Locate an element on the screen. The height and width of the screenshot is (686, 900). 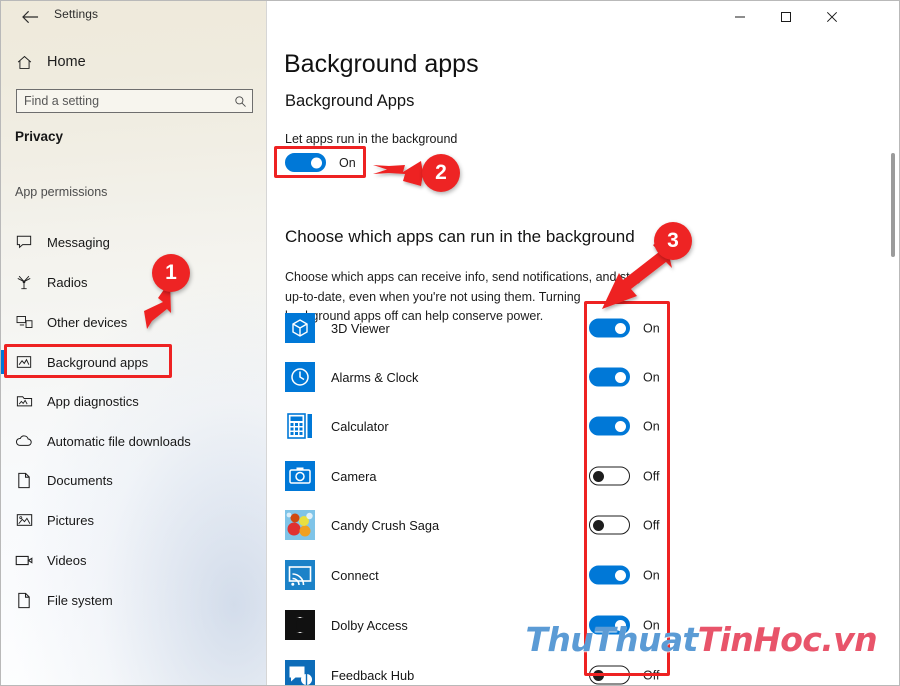
maximize-button is located at coordinates (786, 16).